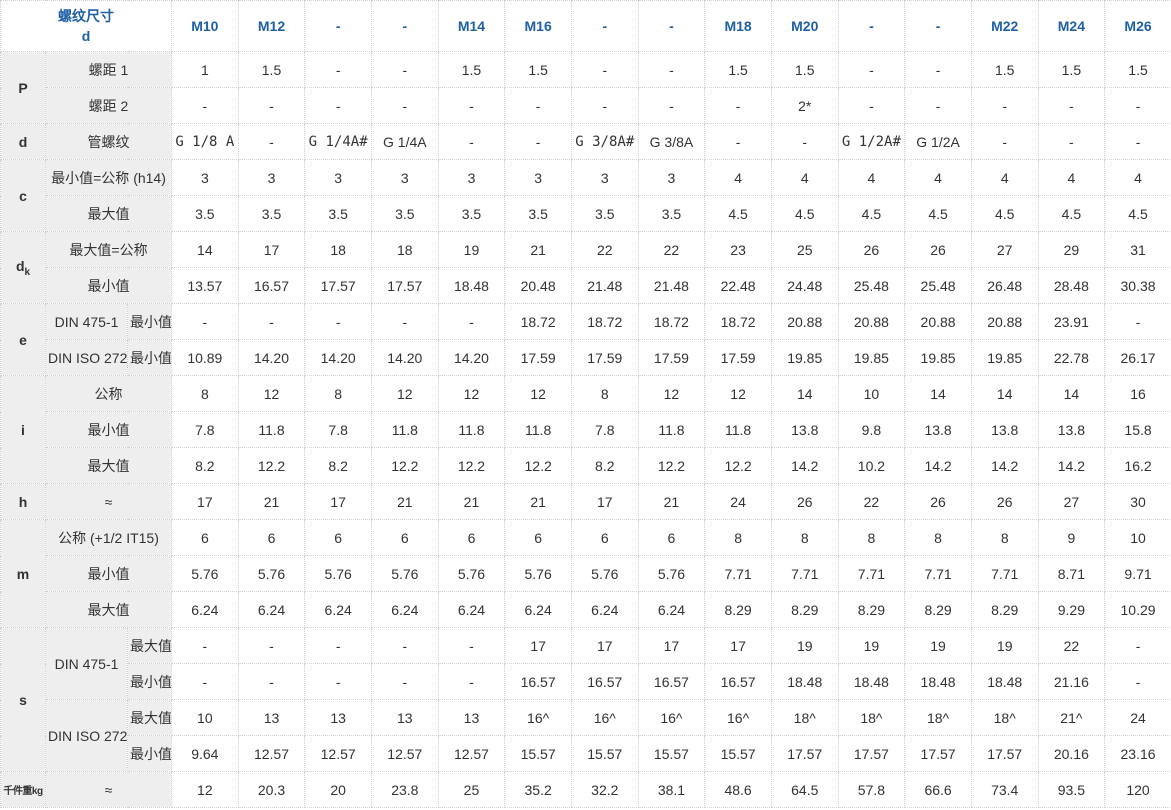 Image resolution: width=1171 pixels, height=810 pixels. I want to click on table-cell: 8.2, so click(604, 465).